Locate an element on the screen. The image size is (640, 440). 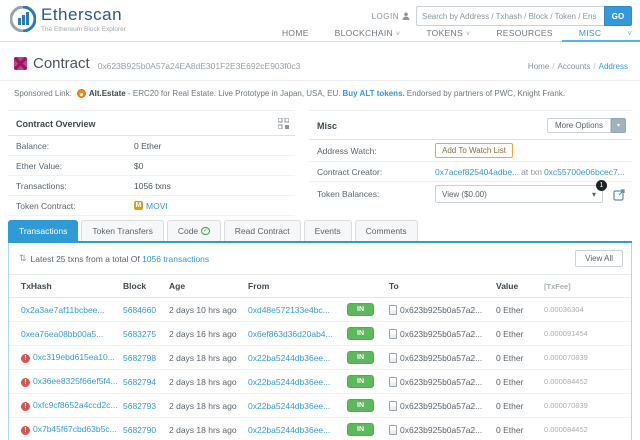
block-link: 5682793 is located at coordinates (139, 406).